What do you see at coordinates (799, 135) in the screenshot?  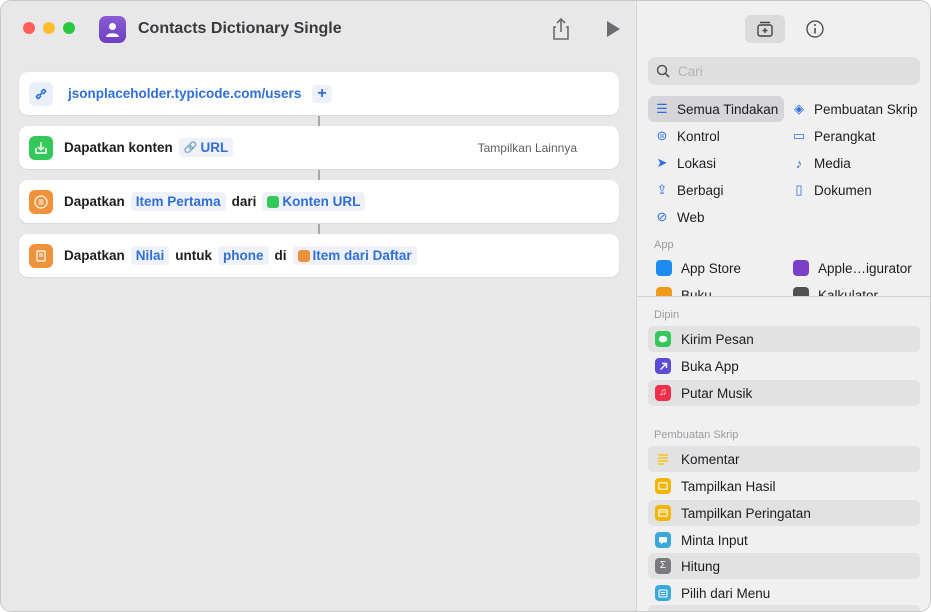 I see `display-icon: ▭` at bounding box center [799, 135].